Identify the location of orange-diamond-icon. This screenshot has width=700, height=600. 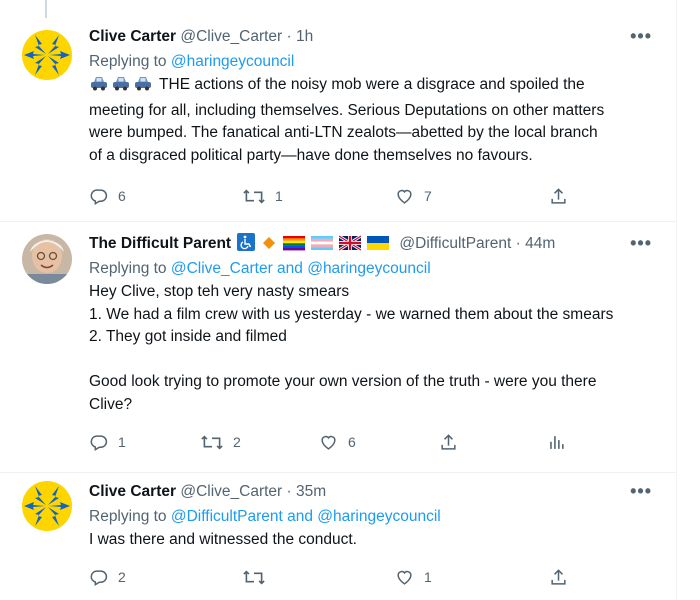
(269, 246).